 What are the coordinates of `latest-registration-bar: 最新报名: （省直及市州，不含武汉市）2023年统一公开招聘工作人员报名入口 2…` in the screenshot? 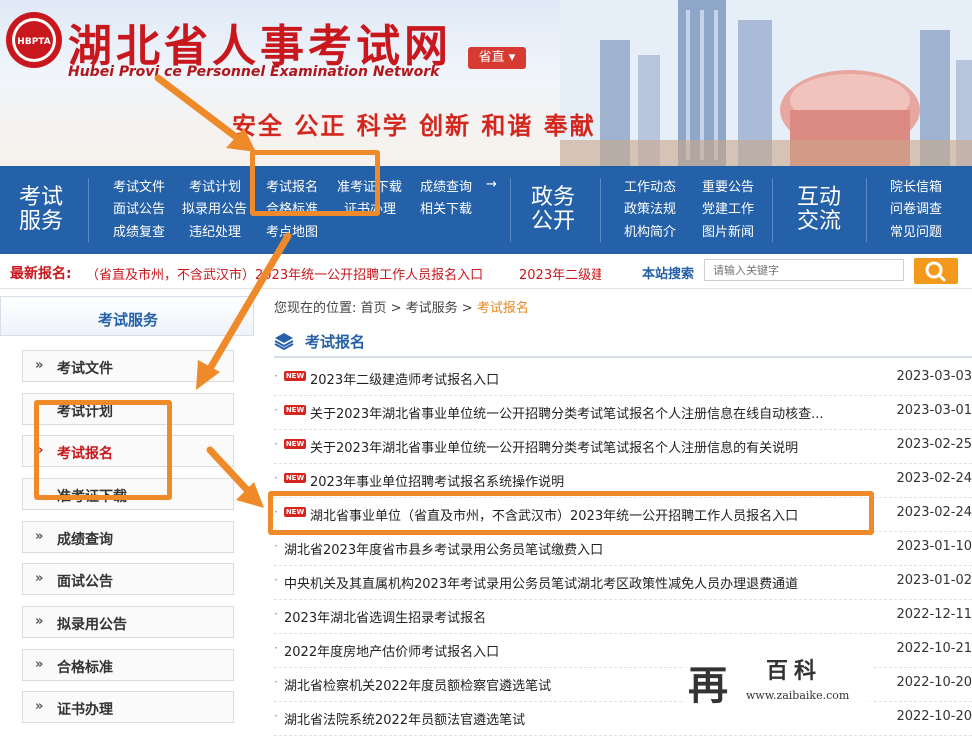 It's located at (486, 271).